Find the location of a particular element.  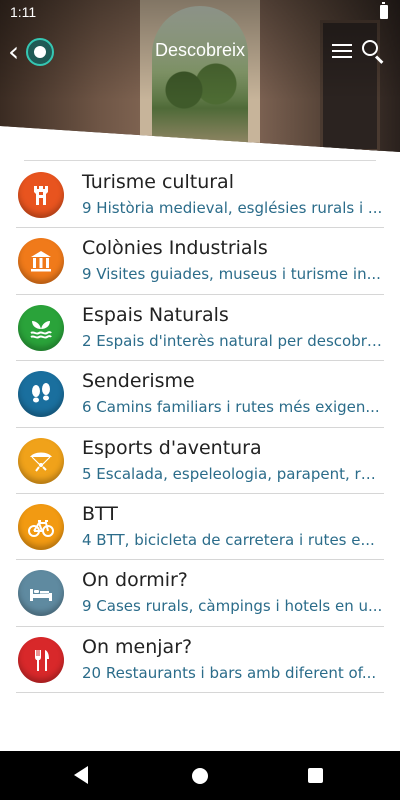

app-bar: ‹ Descobreix is located at coordinates (200, 52).